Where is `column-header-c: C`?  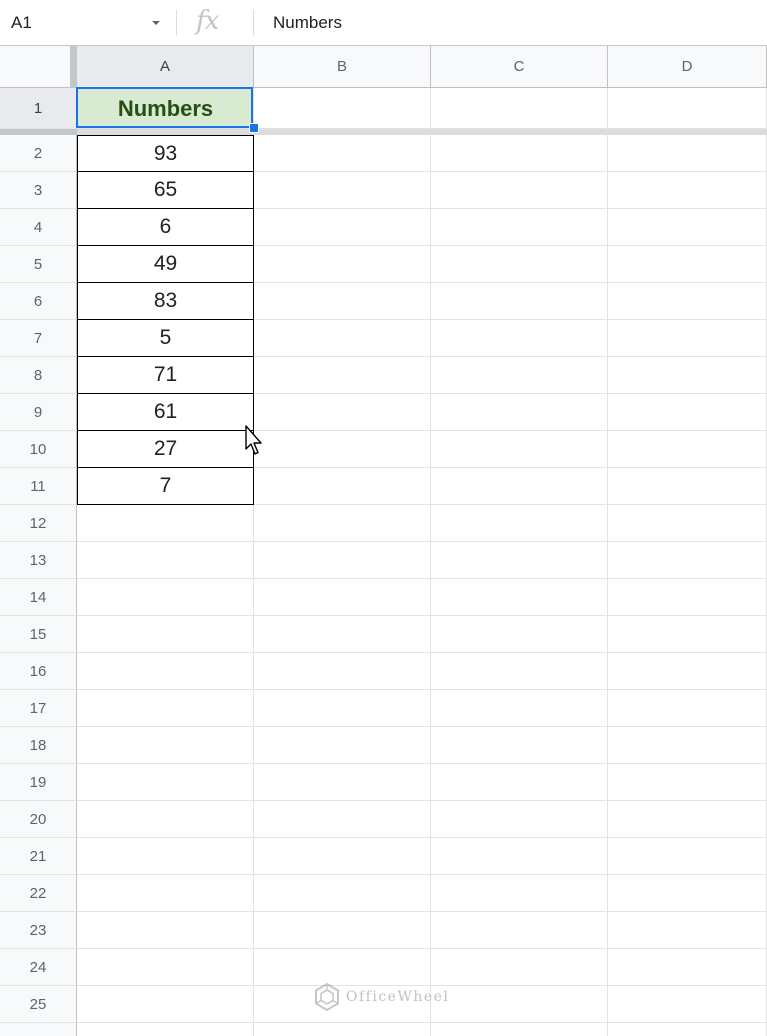
column-header-c: C is located at coordinates (519, 67).